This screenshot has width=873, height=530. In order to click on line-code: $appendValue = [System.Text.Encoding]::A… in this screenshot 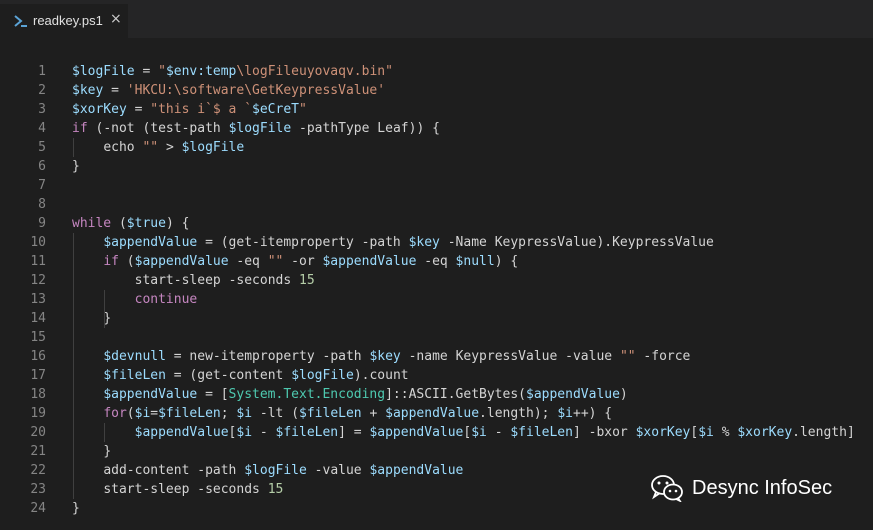, I will do `click(365, 394)`.